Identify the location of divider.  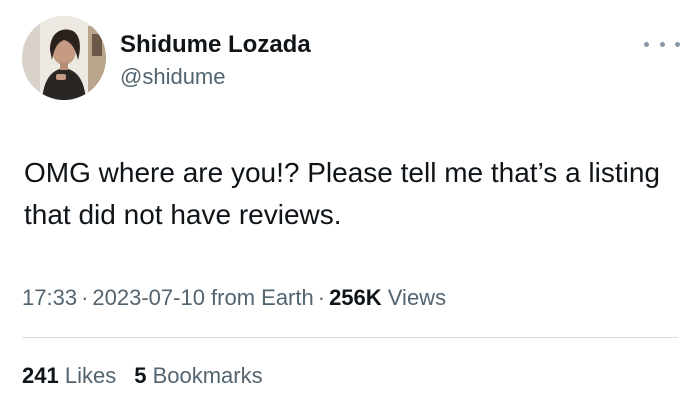
(350, 337).